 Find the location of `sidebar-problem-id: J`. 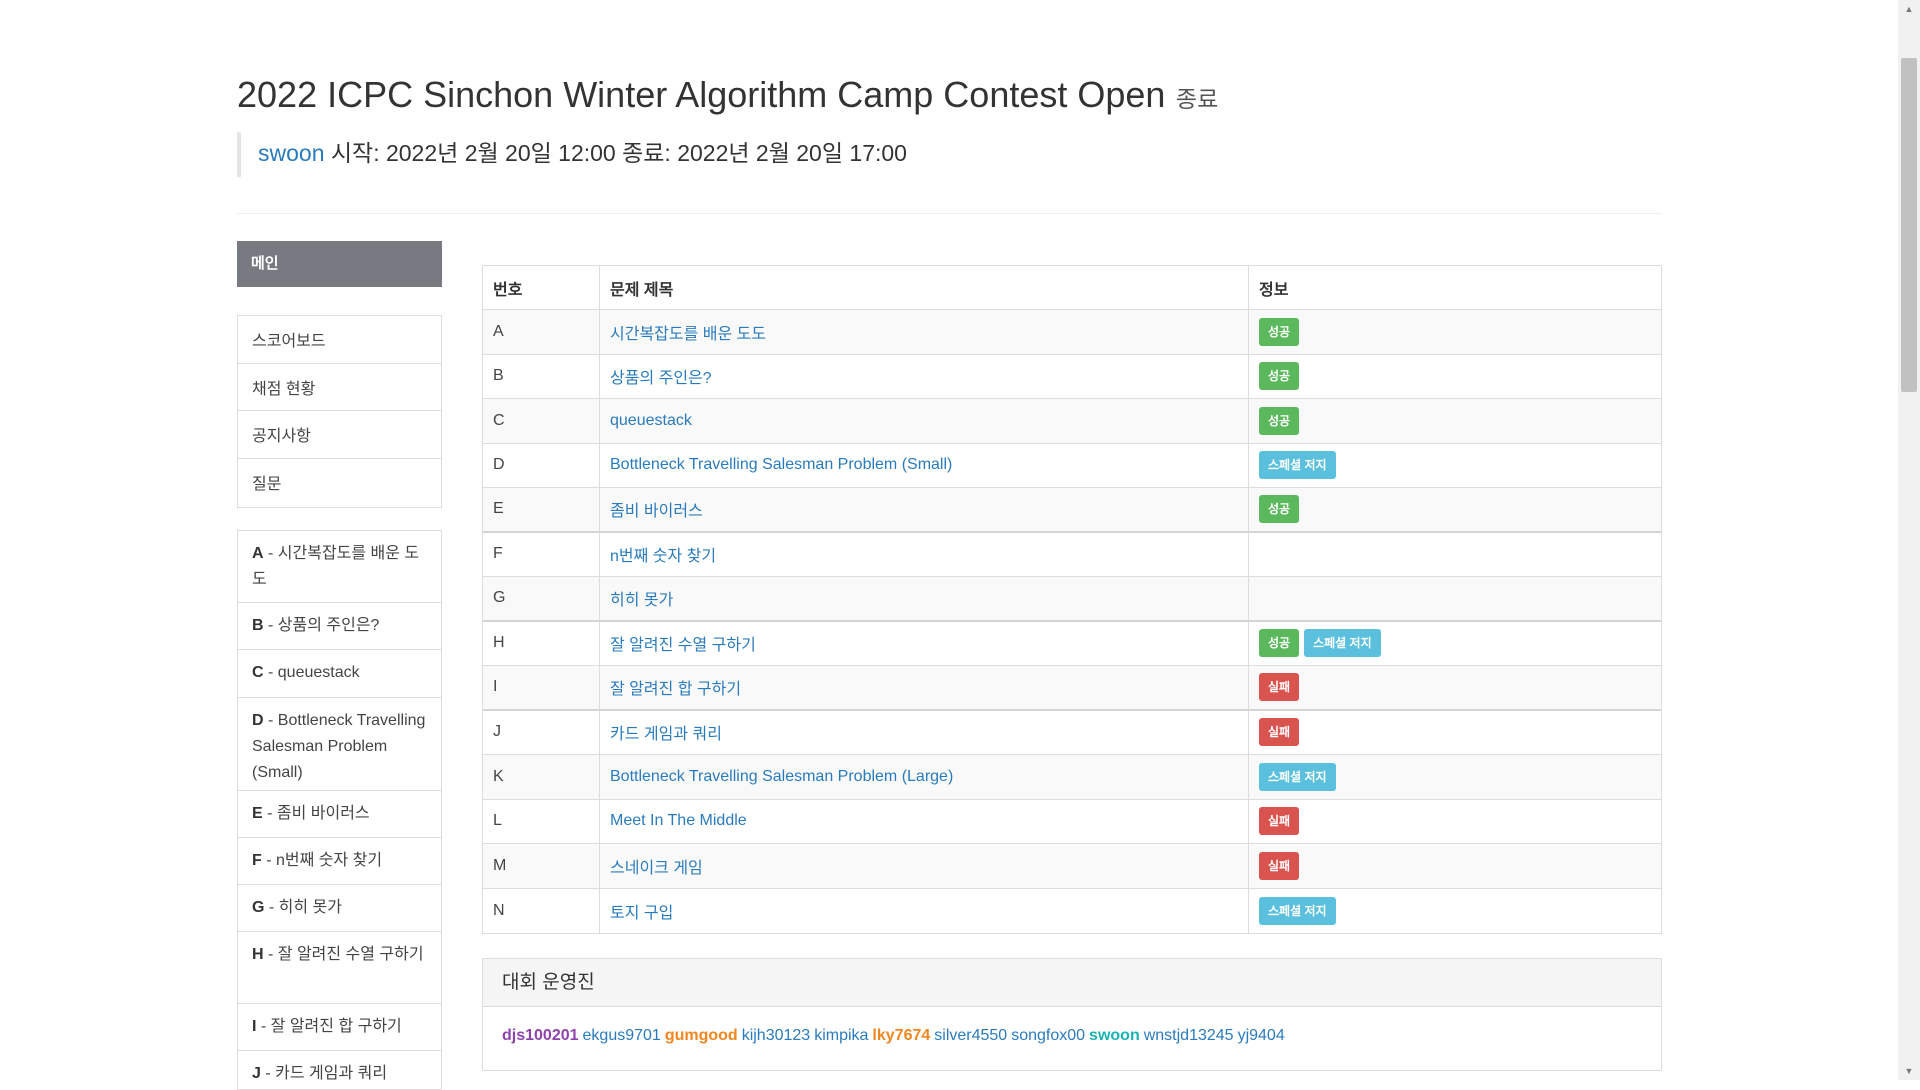

sidebar-problem-id: J is located at coordinates (256, 1073).